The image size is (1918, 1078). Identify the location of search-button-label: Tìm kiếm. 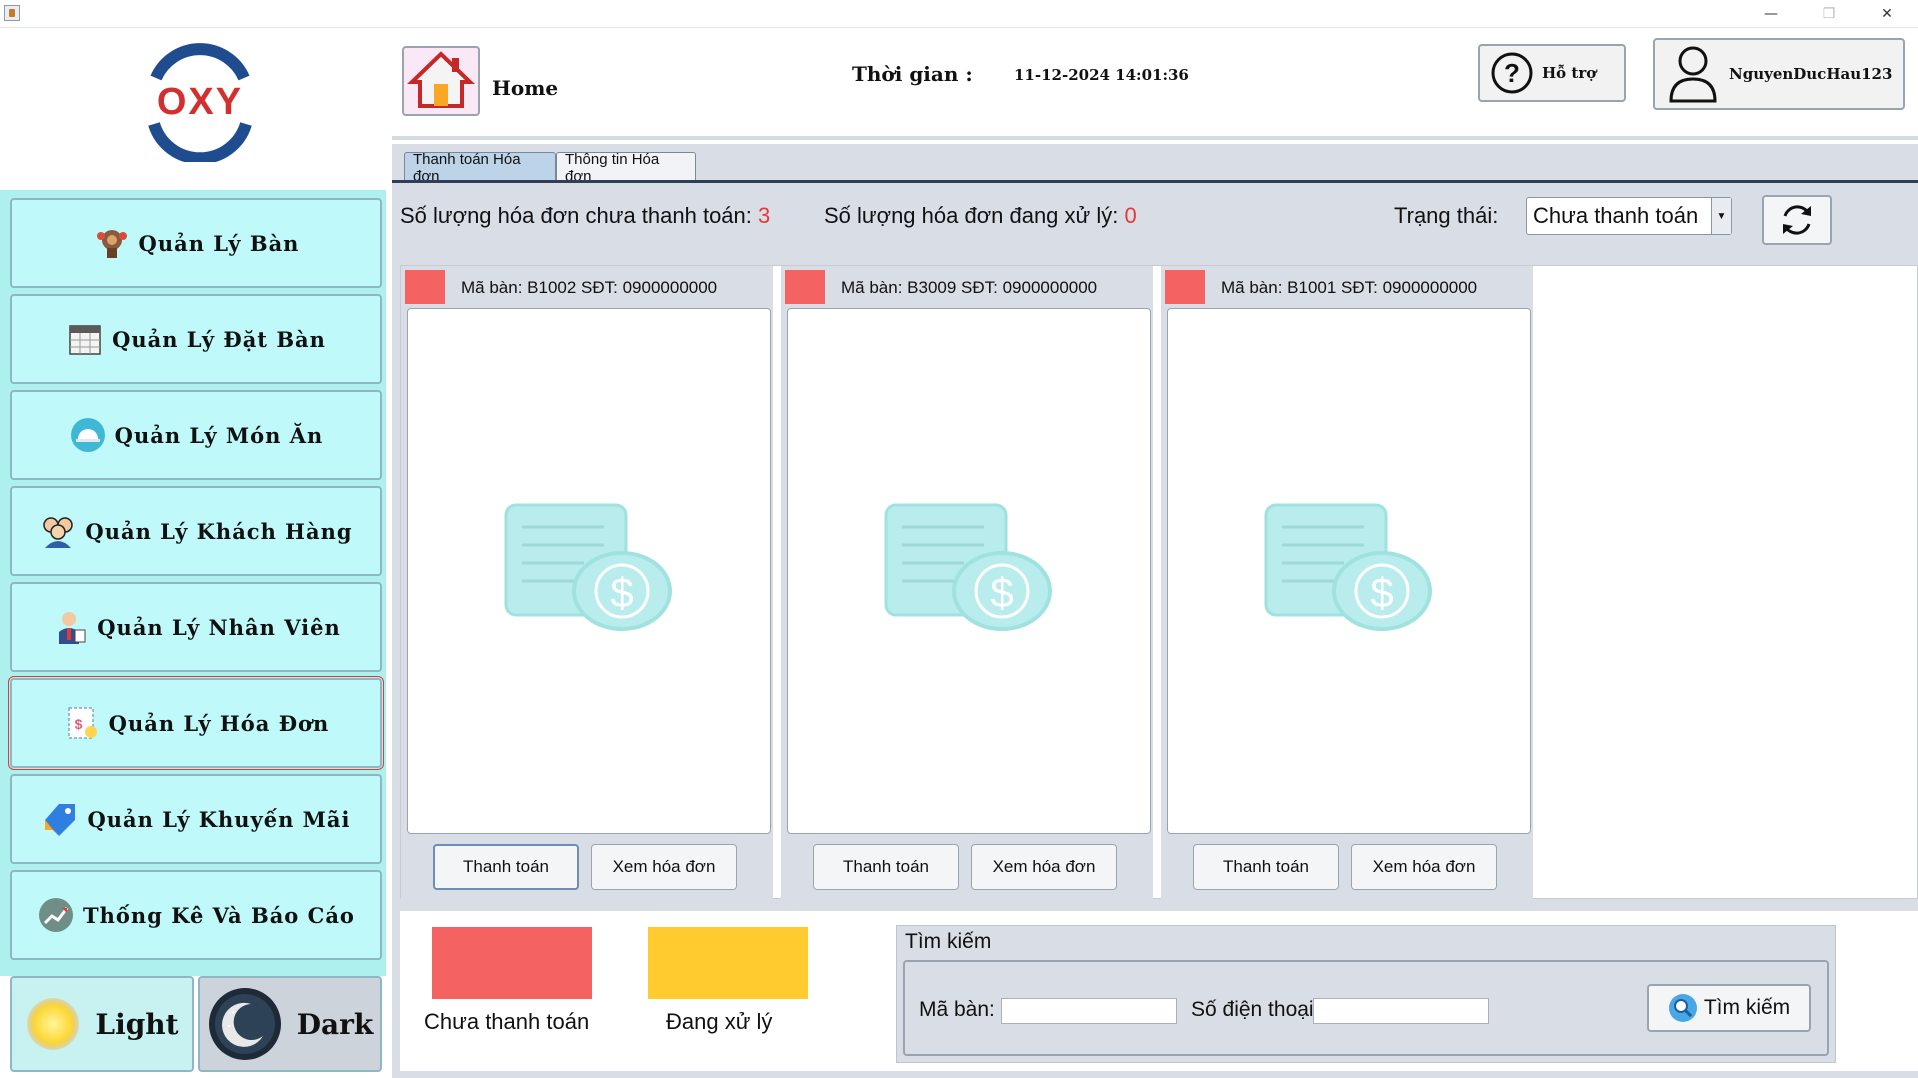
(1747, 1007).